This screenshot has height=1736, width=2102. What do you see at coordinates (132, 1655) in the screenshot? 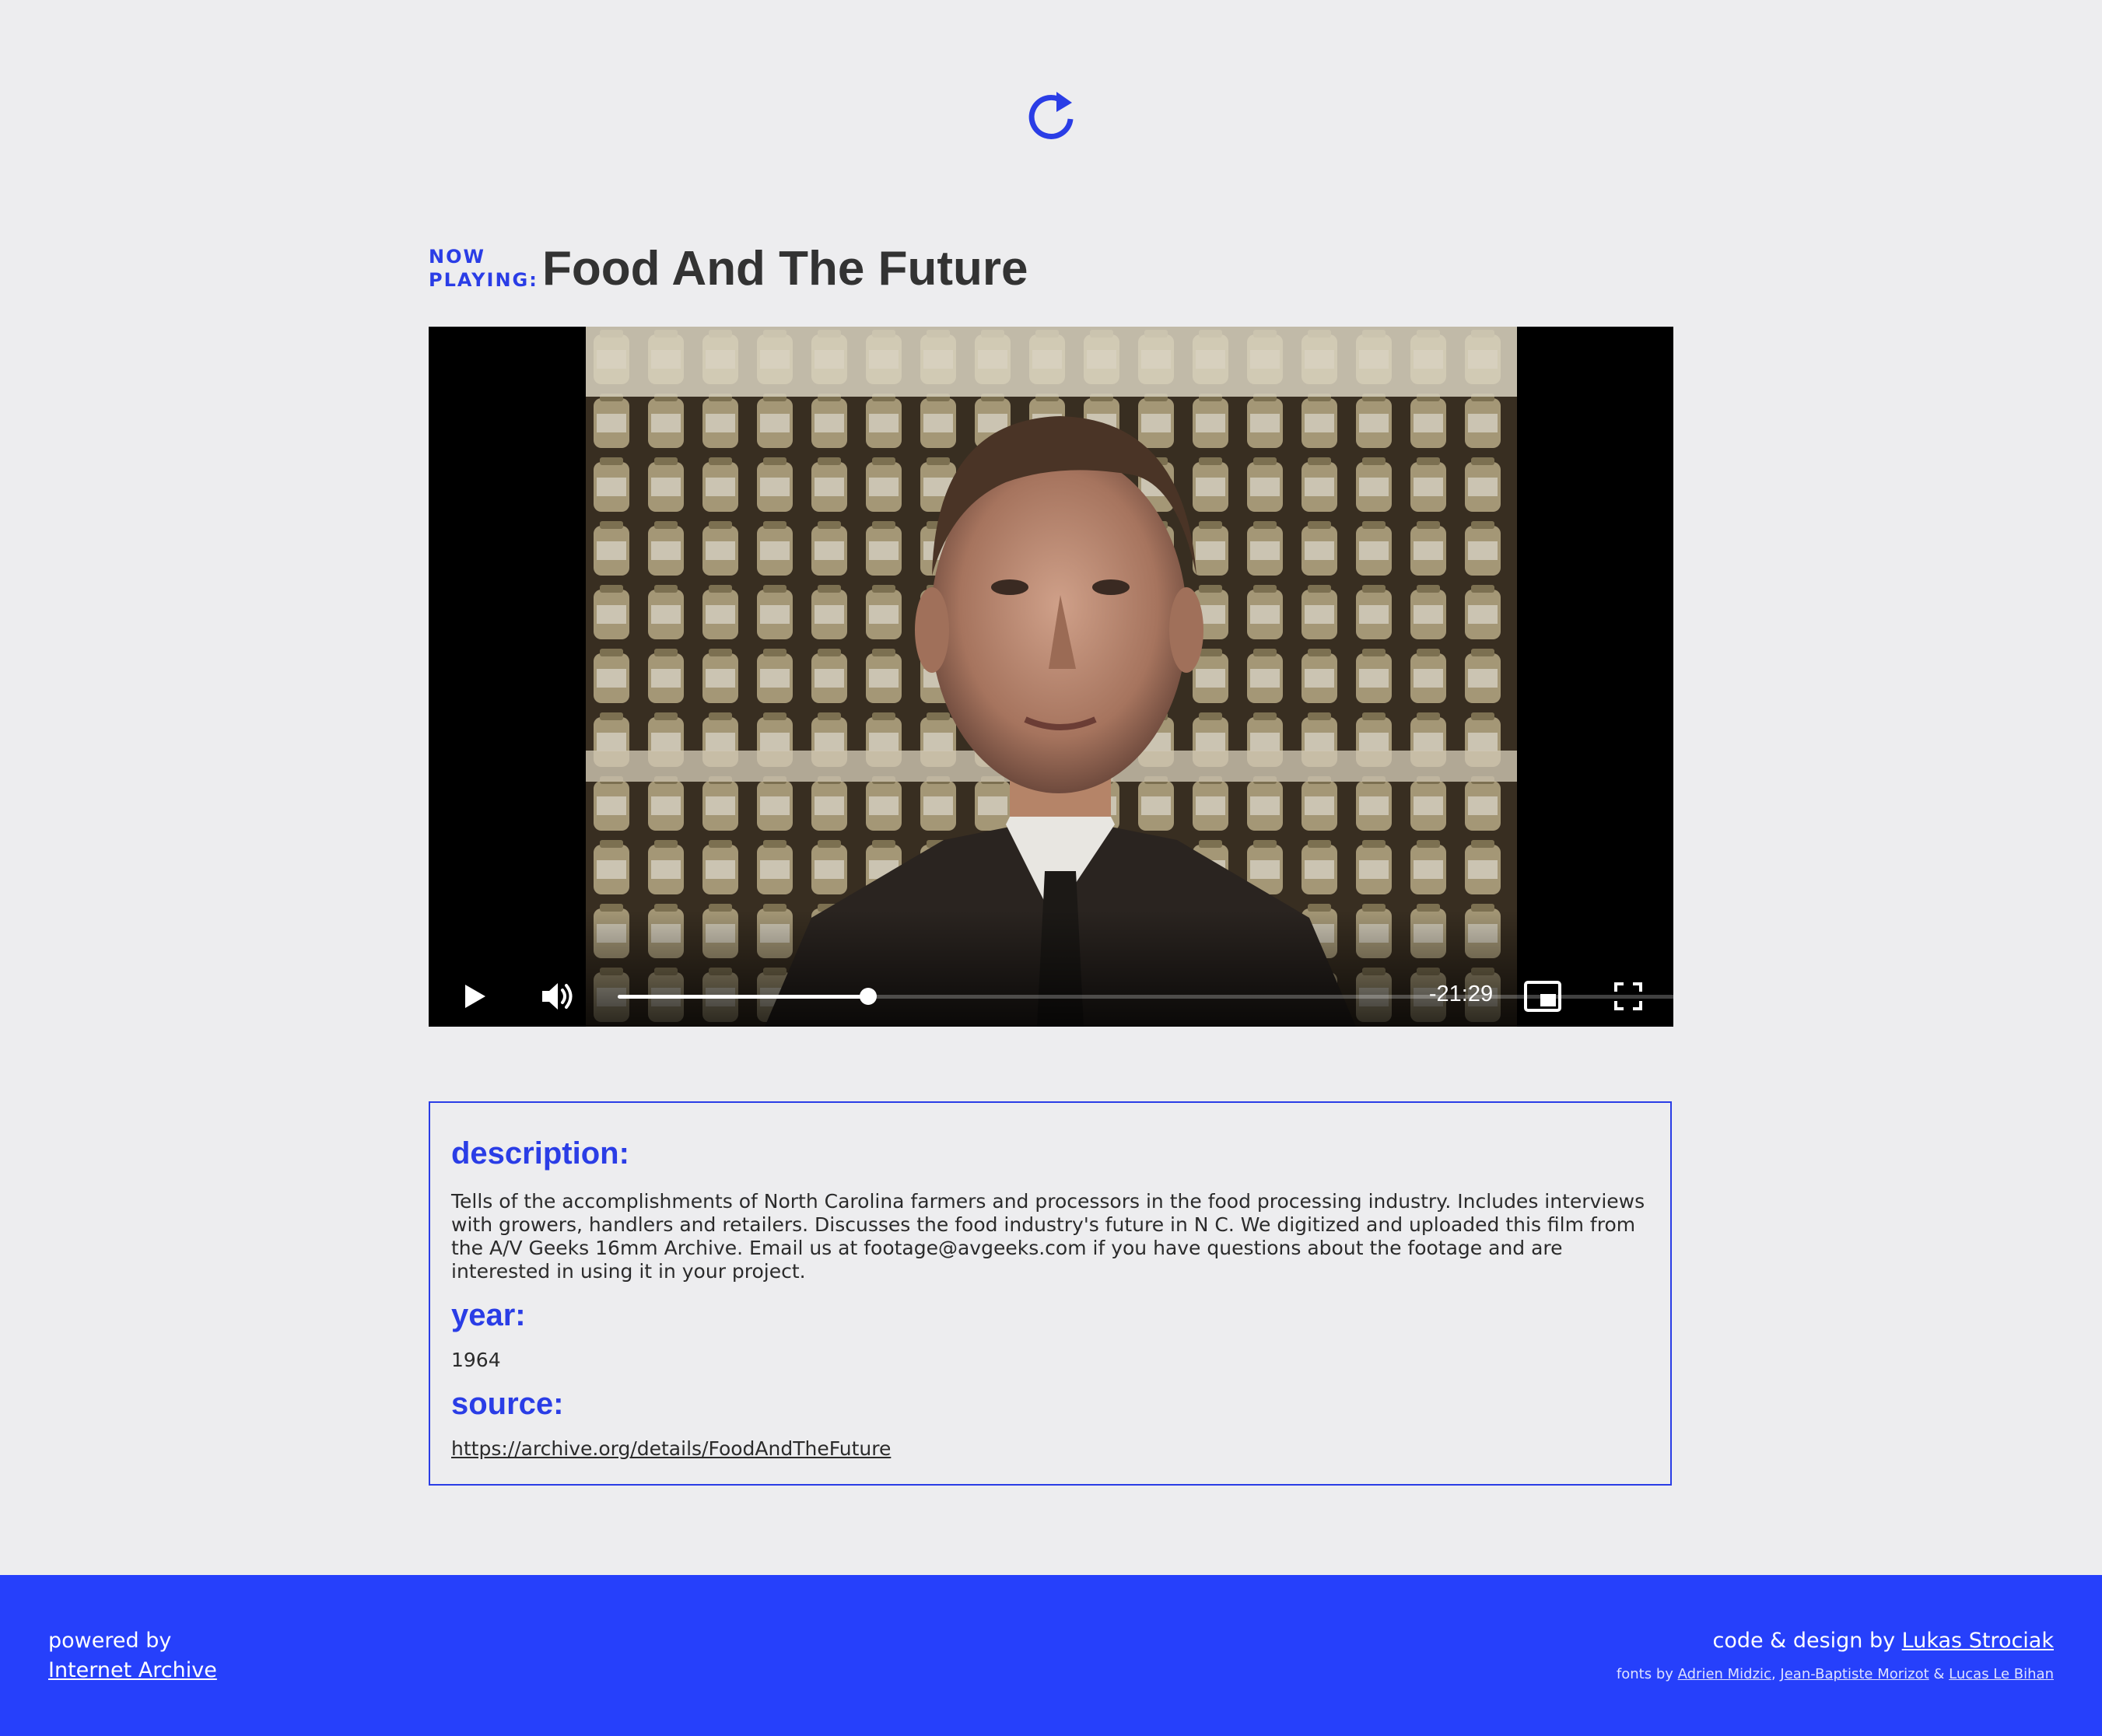
I see `footer-powered-by: powered by Internet Archive` at bounding box center [132, 1655].